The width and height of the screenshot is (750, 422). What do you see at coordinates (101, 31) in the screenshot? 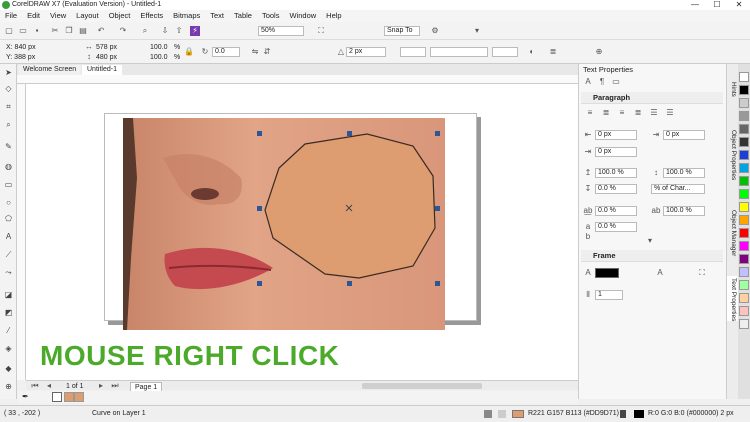
I see `undo-icon: ↶` at bounding box center [101, 31].